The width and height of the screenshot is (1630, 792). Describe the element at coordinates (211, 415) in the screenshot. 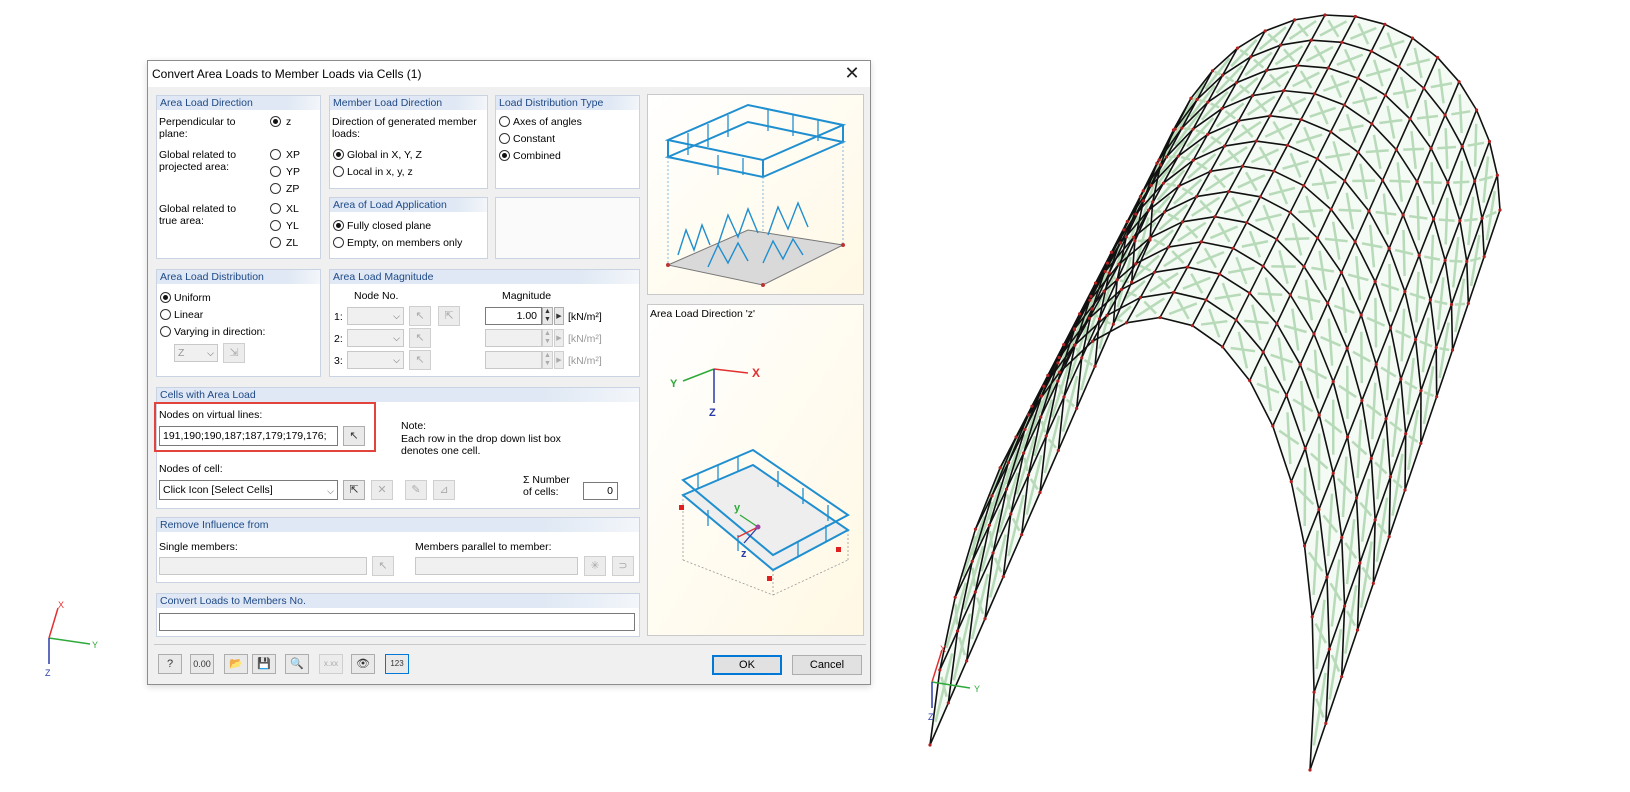

I see `nodes-virtual-label: Nodes on virtual lines:` at that location.